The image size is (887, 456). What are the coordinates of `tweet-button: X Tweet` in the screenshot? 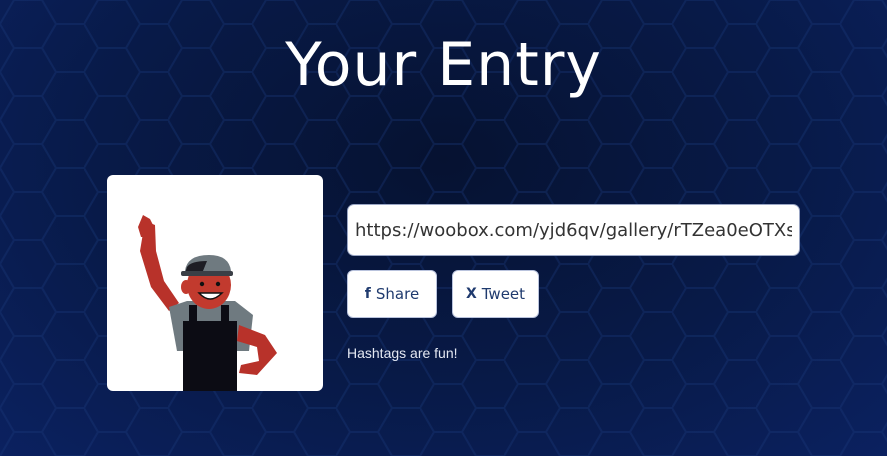 It's located at (495, 294).